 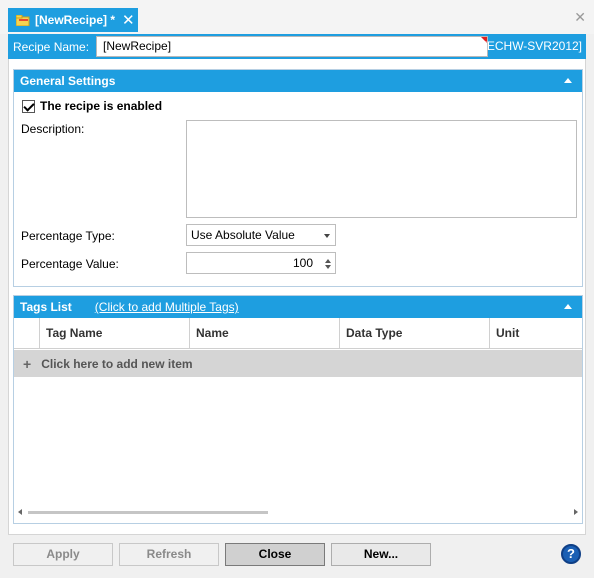 I want to click on add-multiple-tags-link: (Click to add Multiple Tags), so click(x=167, y=307).